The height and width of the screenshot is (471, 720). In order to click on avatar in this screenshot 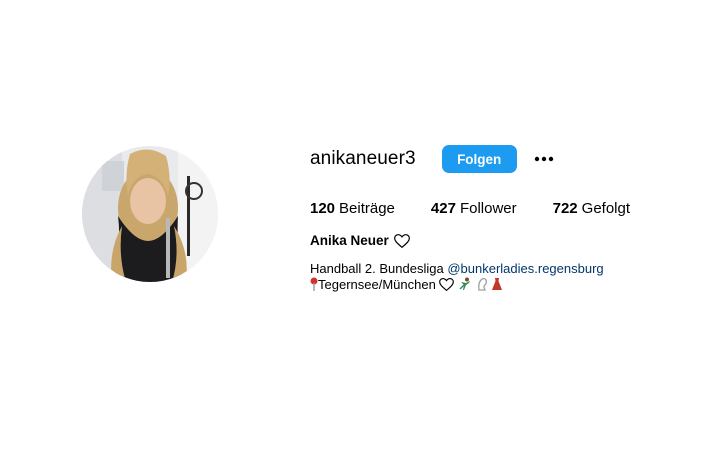, I will do `click(150, 214)`.